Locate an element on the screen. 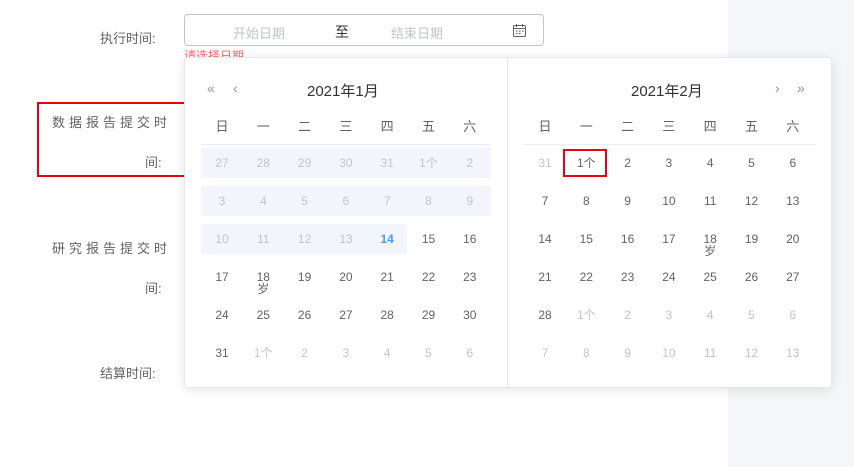 The width and height of the screenshot is (854, 467). left-date-cell: 21 is located at coordinates (387, 277).